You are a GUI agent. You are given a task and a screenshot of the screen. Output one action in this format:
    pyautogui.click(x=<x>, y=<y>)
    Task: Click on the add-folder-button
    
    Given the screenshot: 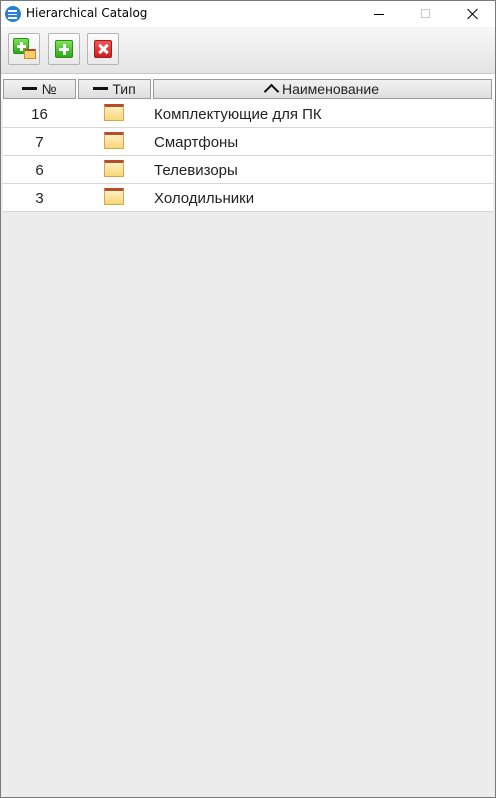 What is the action you would take?
    pyautogui.click(x=24, y=49)
    